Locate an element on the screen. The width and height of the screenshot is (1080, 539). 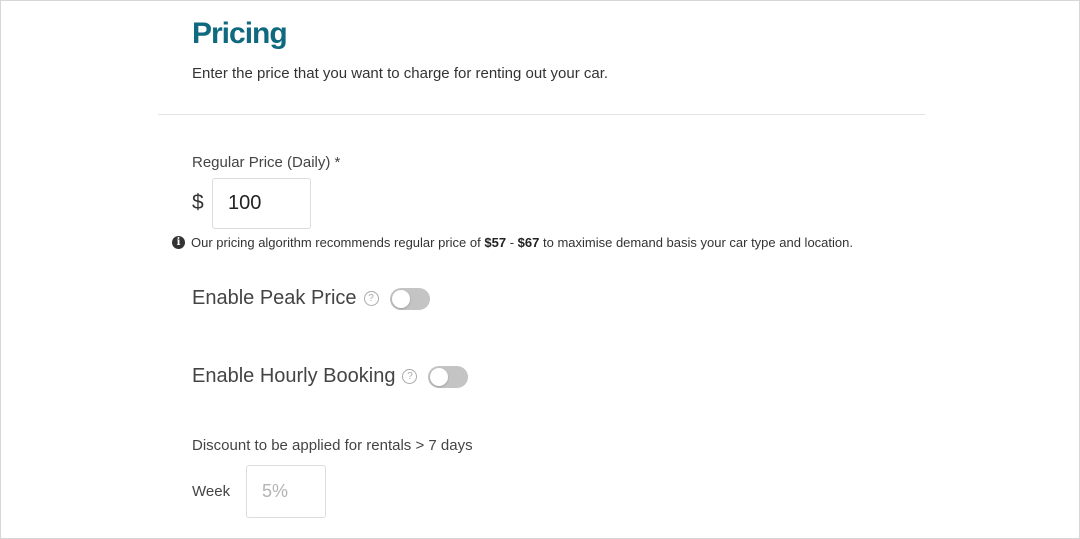
recommendation-high: $67 is located at coordinates (528, 242).